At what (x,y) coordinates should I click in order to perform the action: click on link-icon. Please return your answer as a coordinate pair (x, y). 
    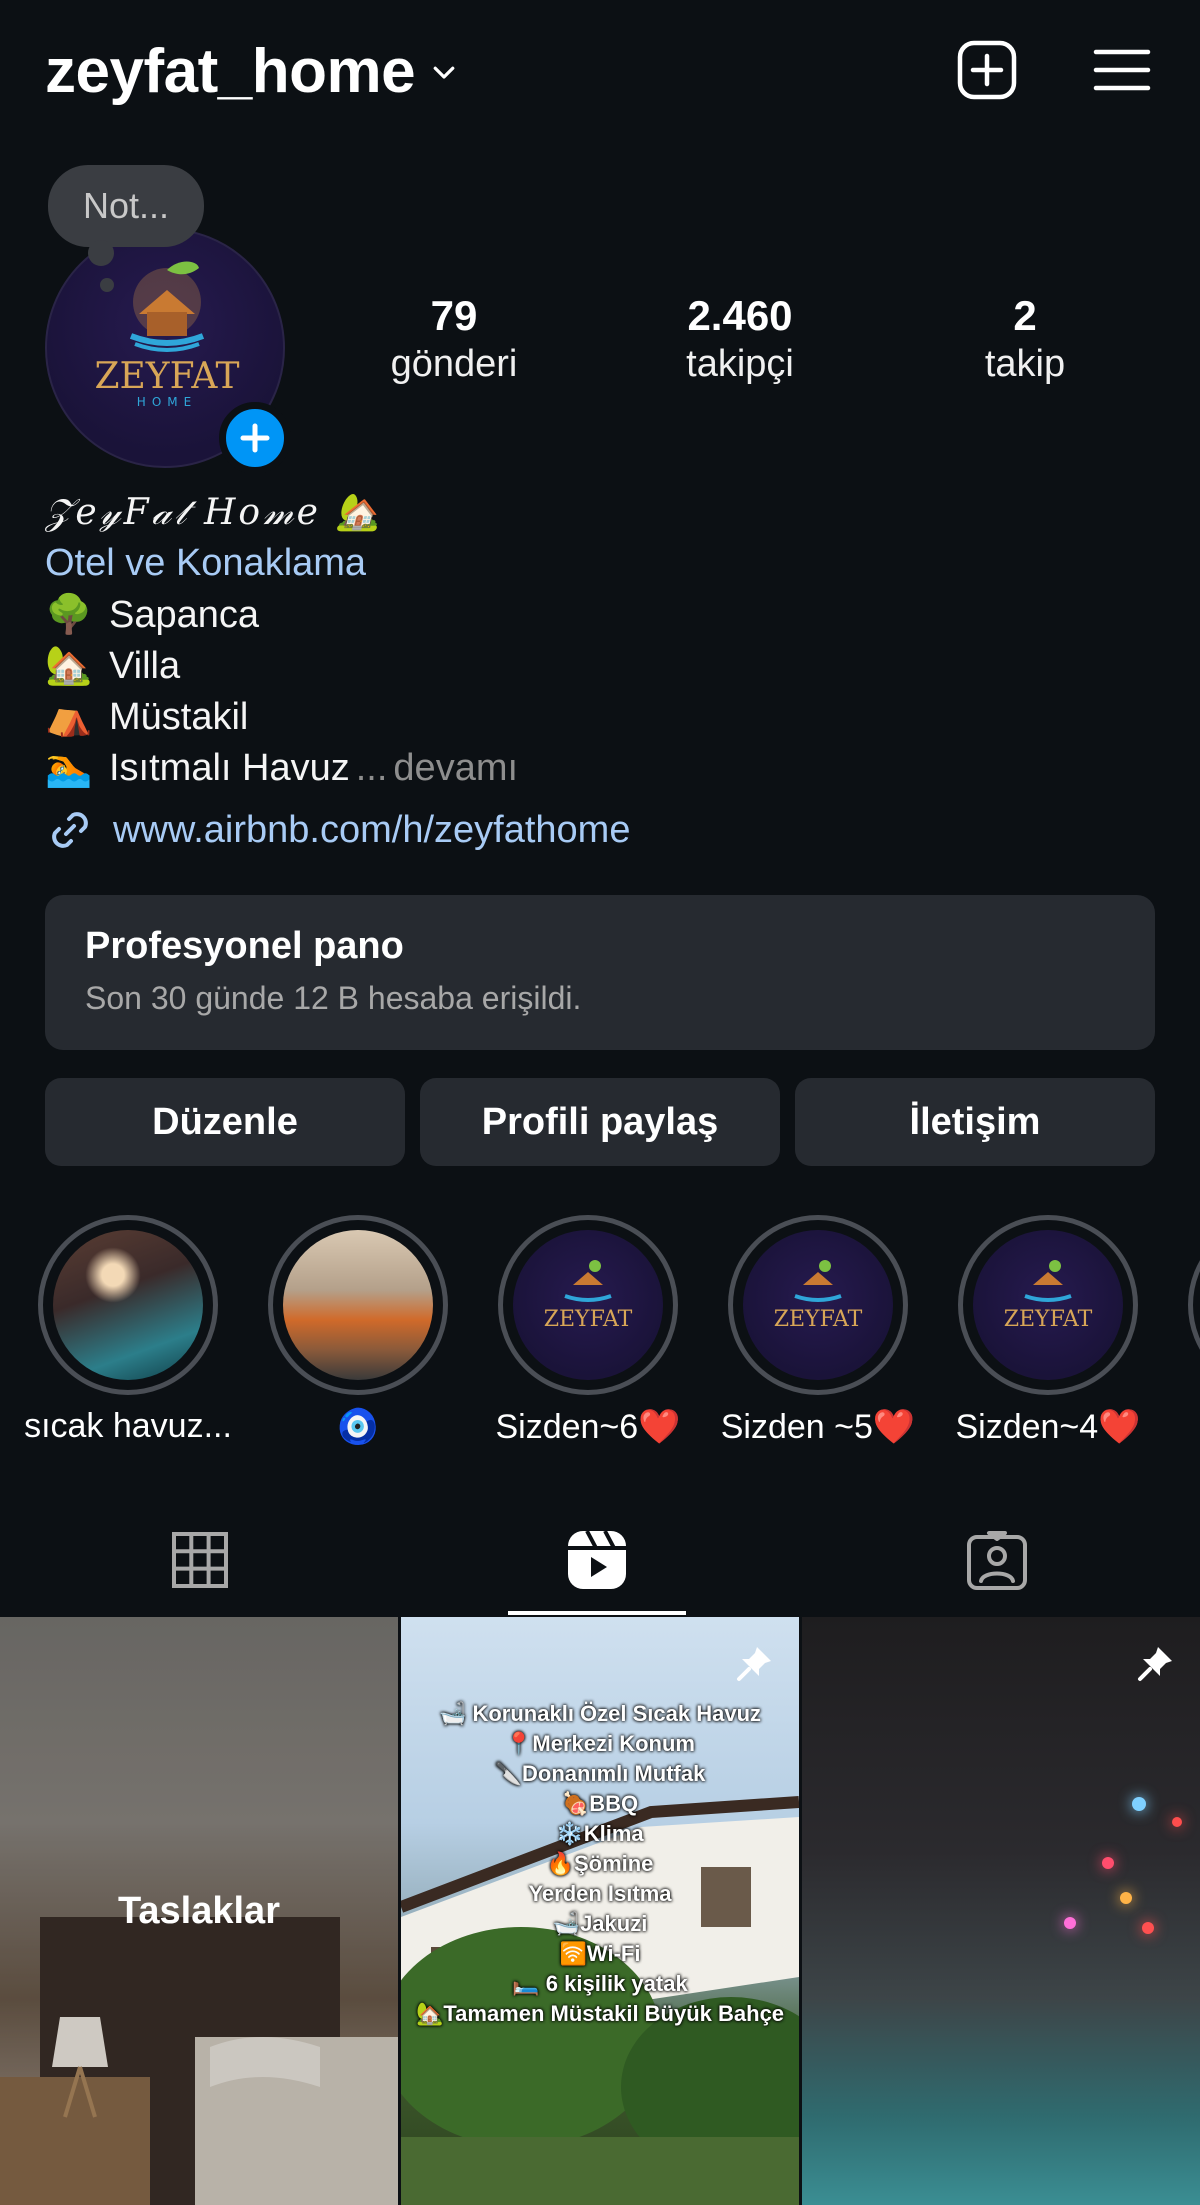
    Looking at the image, I should click on (70, 830).